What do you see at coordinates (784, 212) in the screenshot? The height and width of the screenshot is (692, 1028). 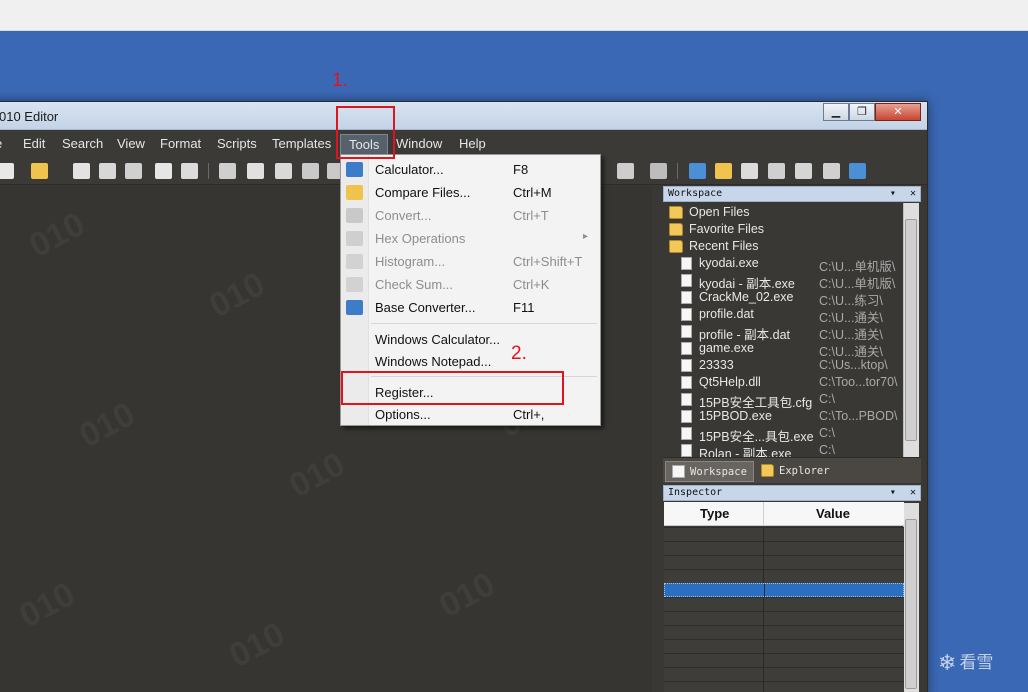 I see `tree-group-open-files: Open Files` at bounding box center [784, 212].